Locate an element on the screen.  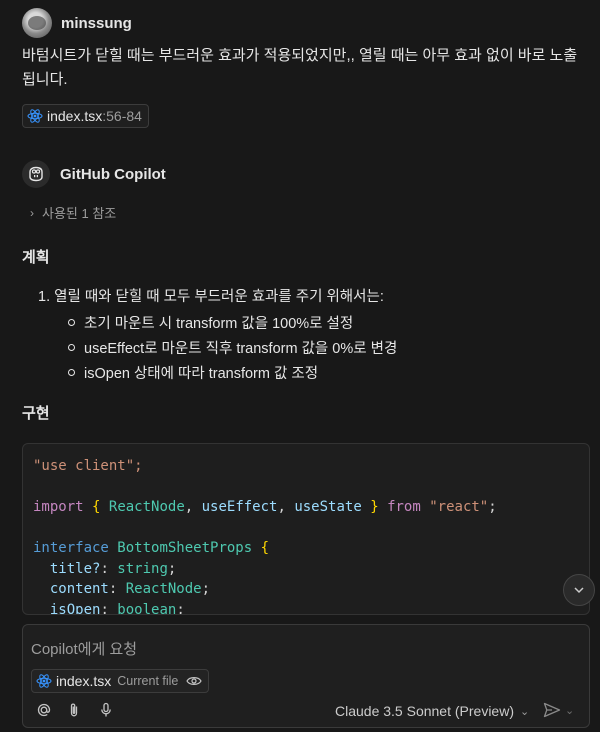
current-file-name: index.tsx is located at coordinates (84, 681).